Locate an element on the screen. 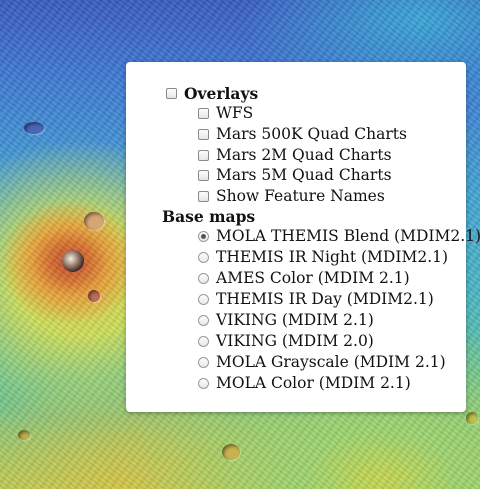 Image resolution: width=480 pixels, height=489 pixels. overlay-item-mars-2m: Mars 2M Quad Charts is located at coordinates (295, 155).